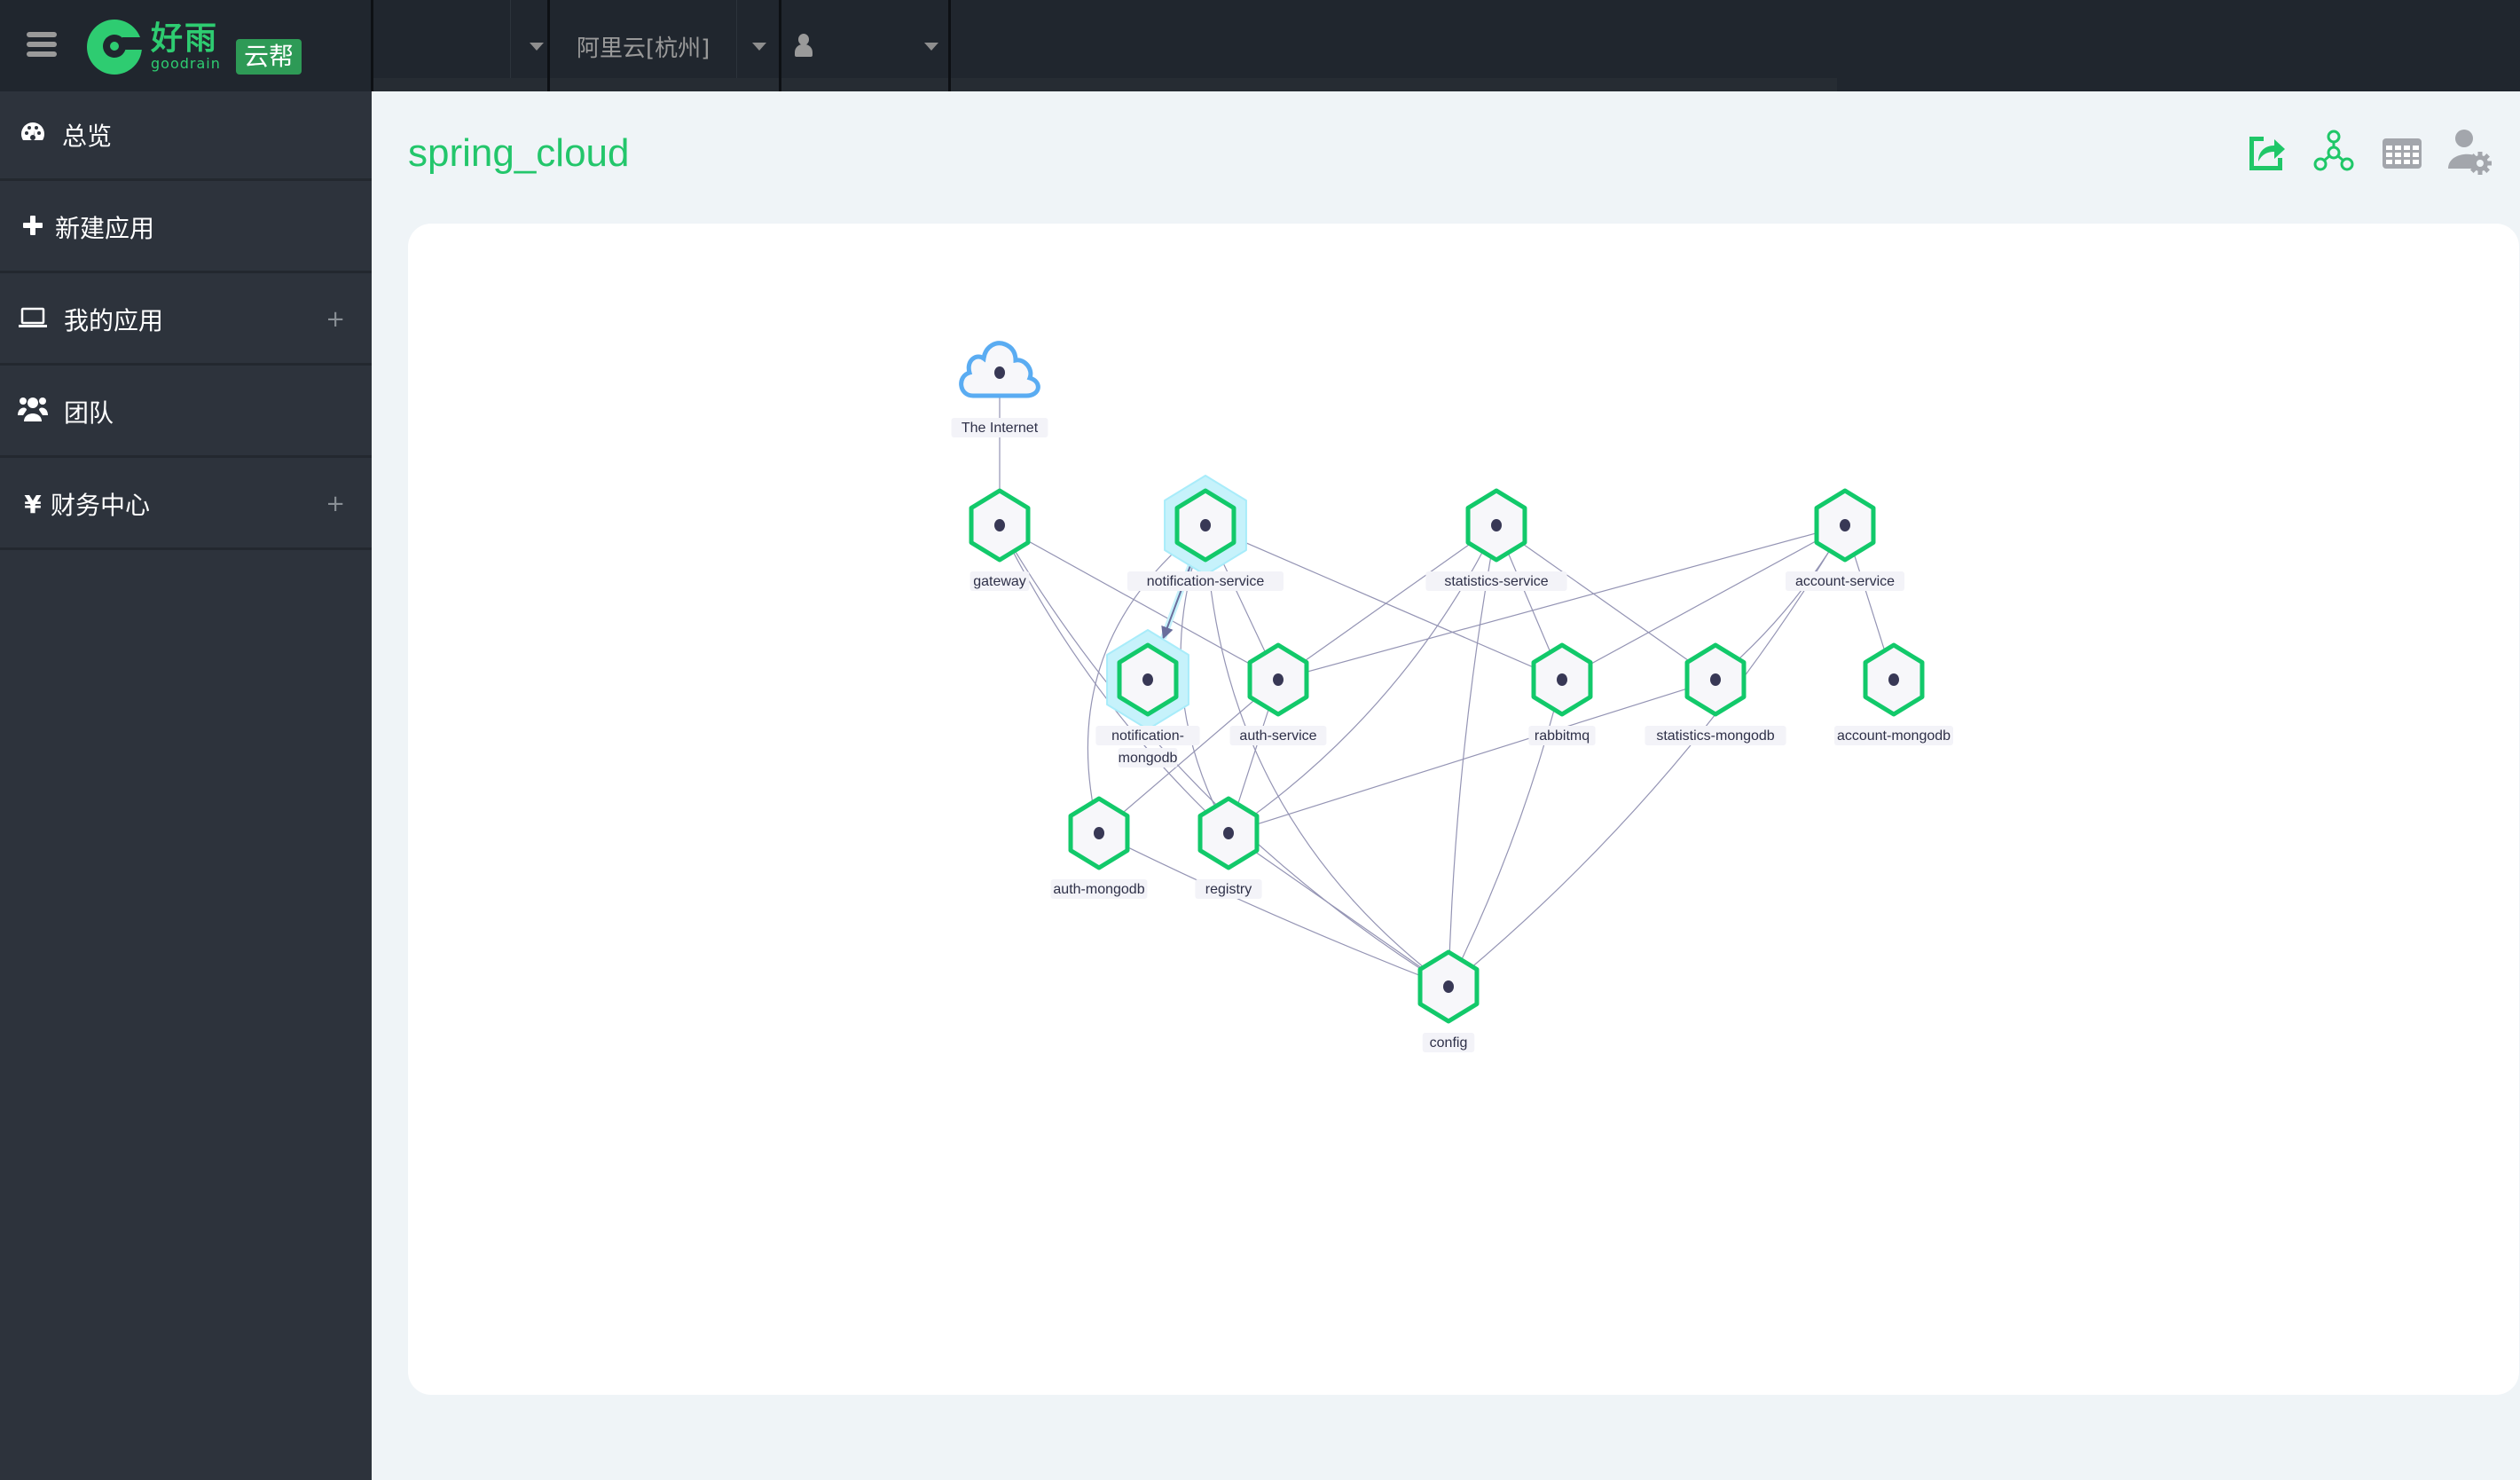 The width and height of the screenshot is (2520, 1480). What do you see at coordinates (186, 64) in the screenshot?
I see `logo-name-en: goodrain` at bounding box center [186, 64].